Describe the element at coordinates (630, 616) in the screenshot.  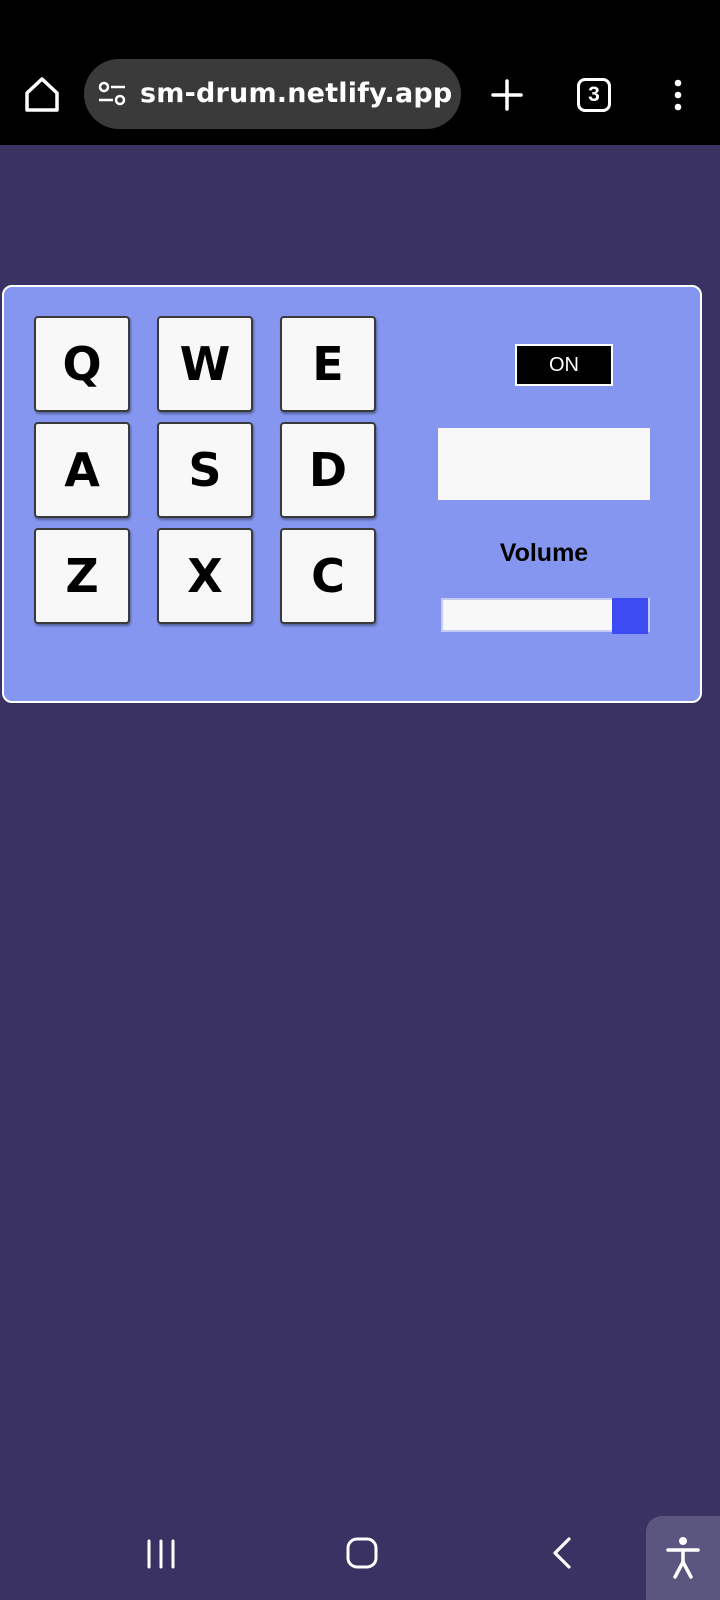
I see `volume-slider-thumb` at that location.